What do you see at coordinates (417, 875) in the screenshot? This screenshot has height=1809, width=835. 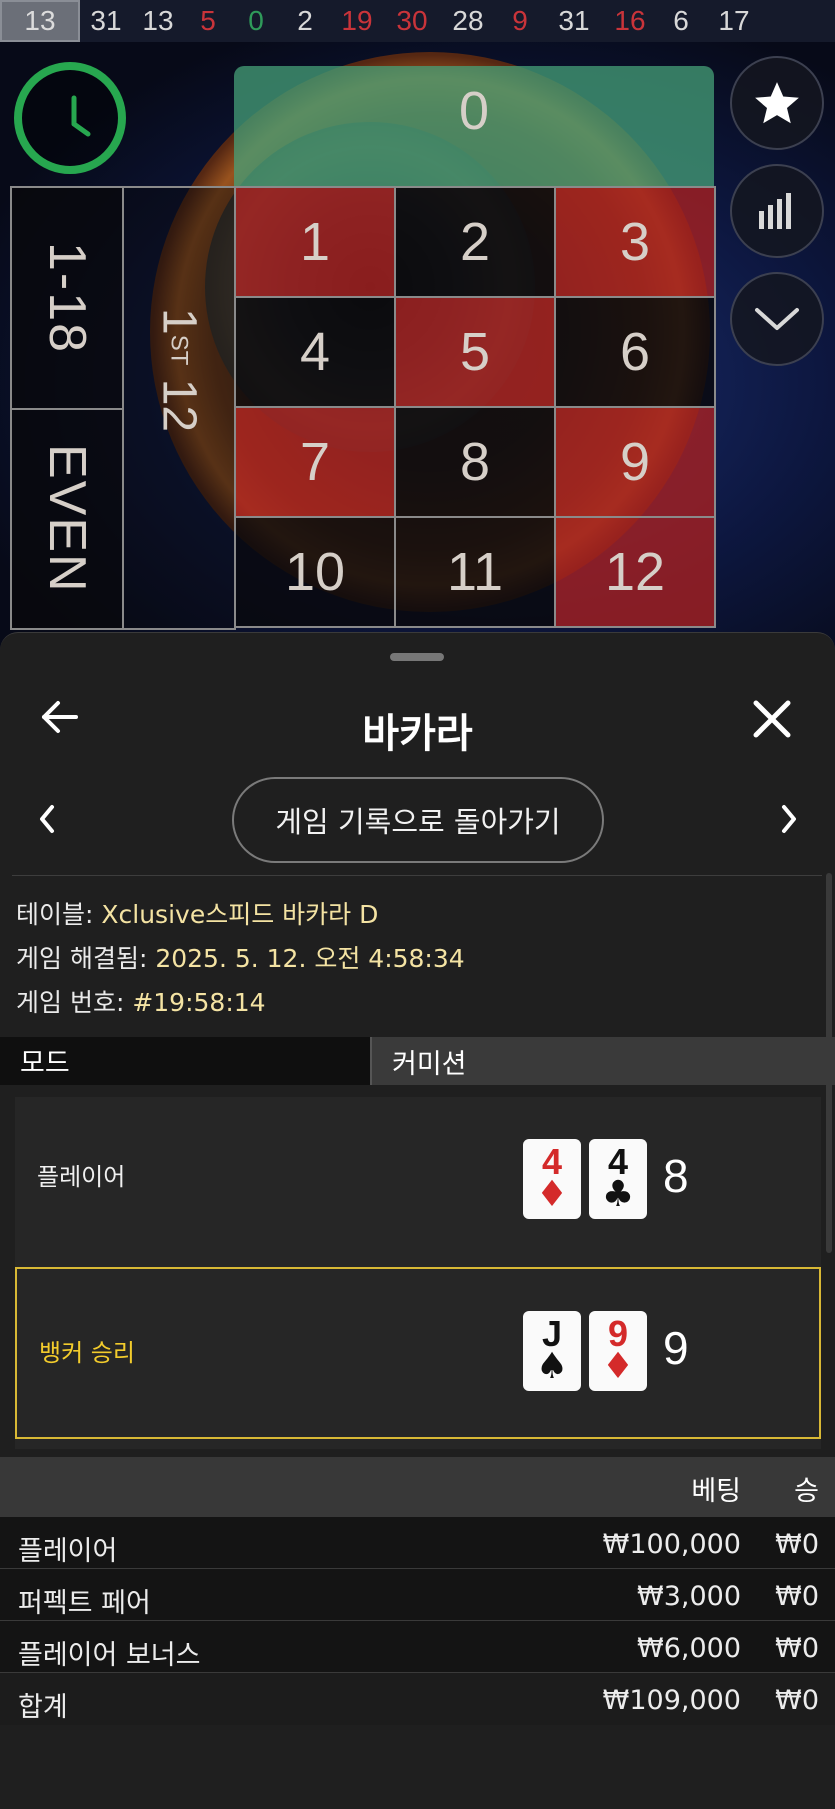 I see `divider` at bounding box center [417, 875].